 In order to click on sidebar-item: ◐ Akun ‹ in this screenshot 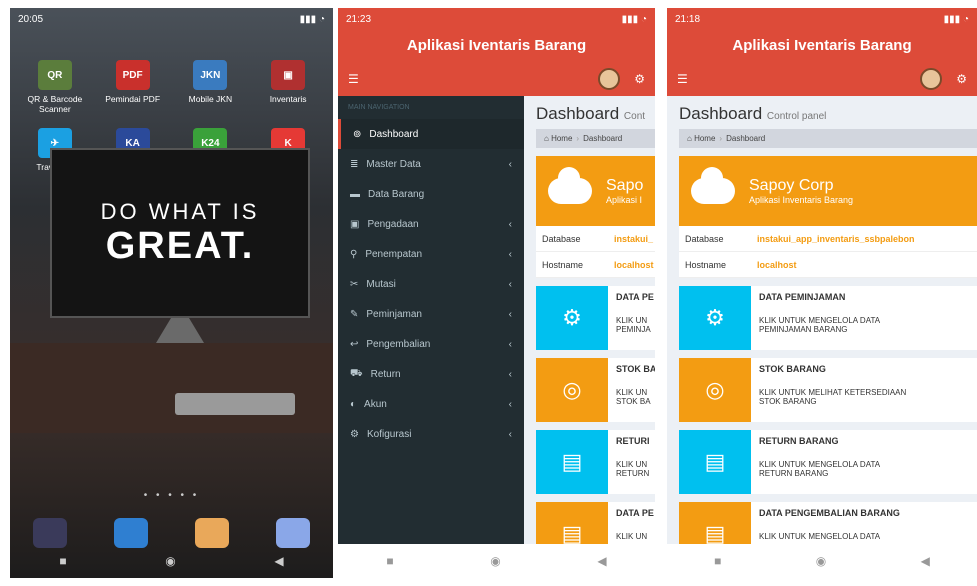, I will do `click(431, 404)`.